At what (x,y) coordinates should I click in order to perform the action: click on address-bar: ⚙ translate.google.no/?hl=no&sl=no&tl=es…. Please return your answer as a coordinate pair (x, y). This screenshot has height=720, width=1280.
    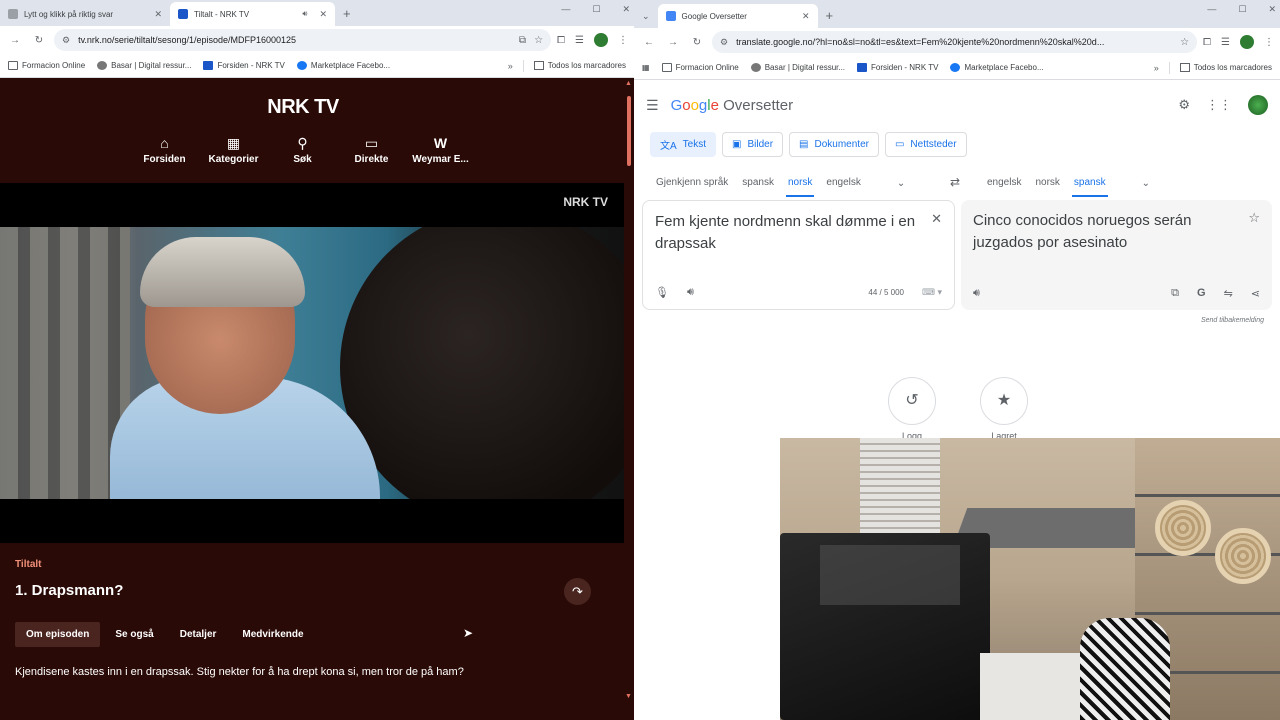
    Looking at the image, I should click on (955, 42).